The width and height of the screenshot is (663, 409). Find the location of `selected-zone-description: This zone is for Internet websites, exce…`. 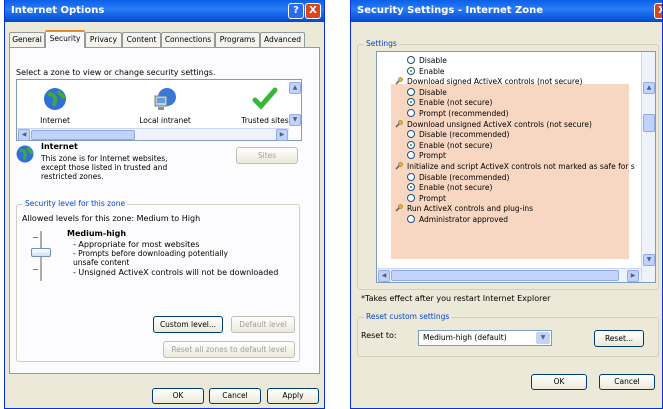

selected-zone-description: This zone is for Internet websites, exce… is located at coordinates (104, 167).